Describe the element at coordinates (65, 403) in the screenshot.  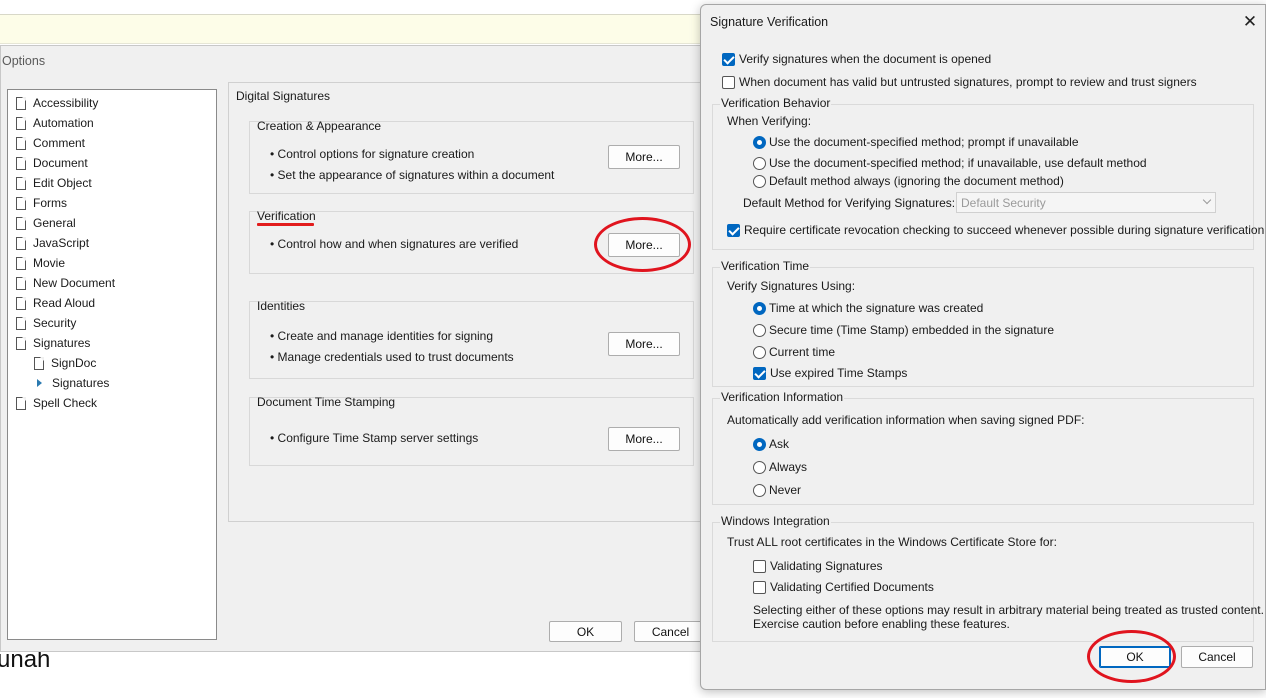
I see `category-label: Spell Check` at that location.